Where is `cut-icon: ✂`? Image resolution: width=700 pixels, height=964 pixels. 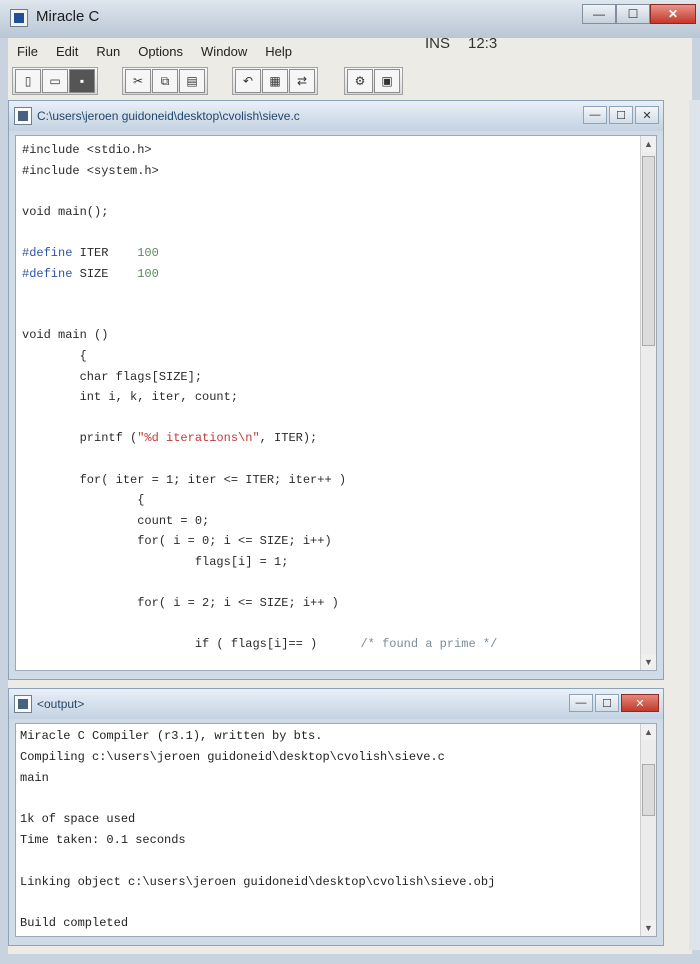
cut-icon: ✂ is located at coordinates (138, 81).